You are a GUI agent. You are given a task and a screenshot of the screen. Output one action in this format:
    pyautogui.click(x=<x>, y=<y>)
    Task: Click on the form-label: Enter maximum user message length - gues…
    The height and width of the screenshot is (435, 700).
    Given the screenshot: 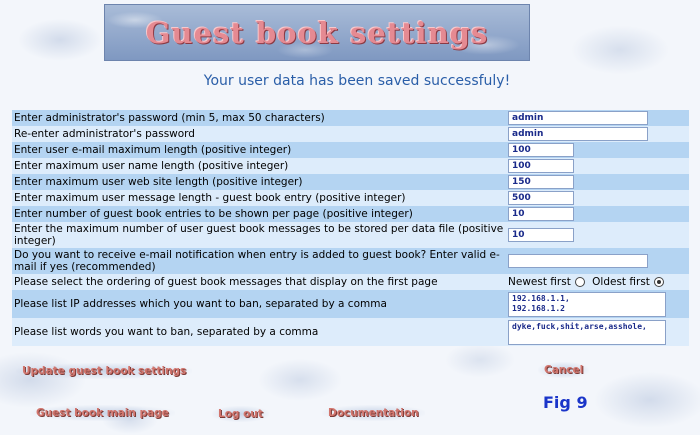 What is the action you would take?
    pyautogui.click(x=259, y=198)
    